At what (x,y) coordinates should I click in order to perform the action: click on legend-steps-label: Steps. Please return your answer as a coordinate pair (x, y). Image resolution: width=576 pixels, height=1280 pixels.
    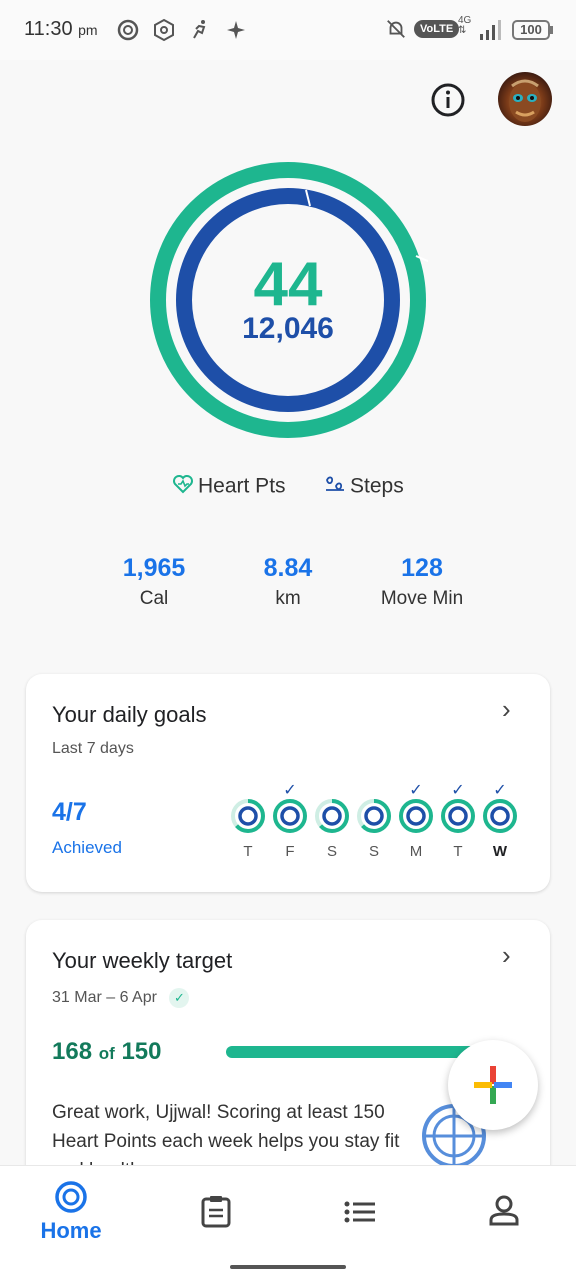
    Looking at the image, I should click on (377, 486).